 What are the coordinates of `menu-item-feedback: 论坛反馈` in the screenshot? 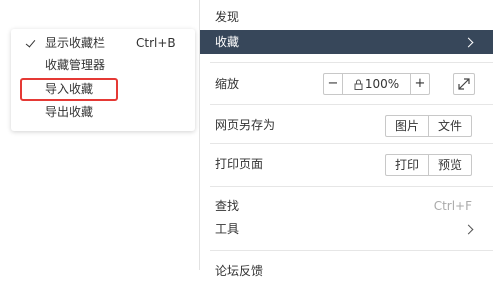 It's located at (346, 271).